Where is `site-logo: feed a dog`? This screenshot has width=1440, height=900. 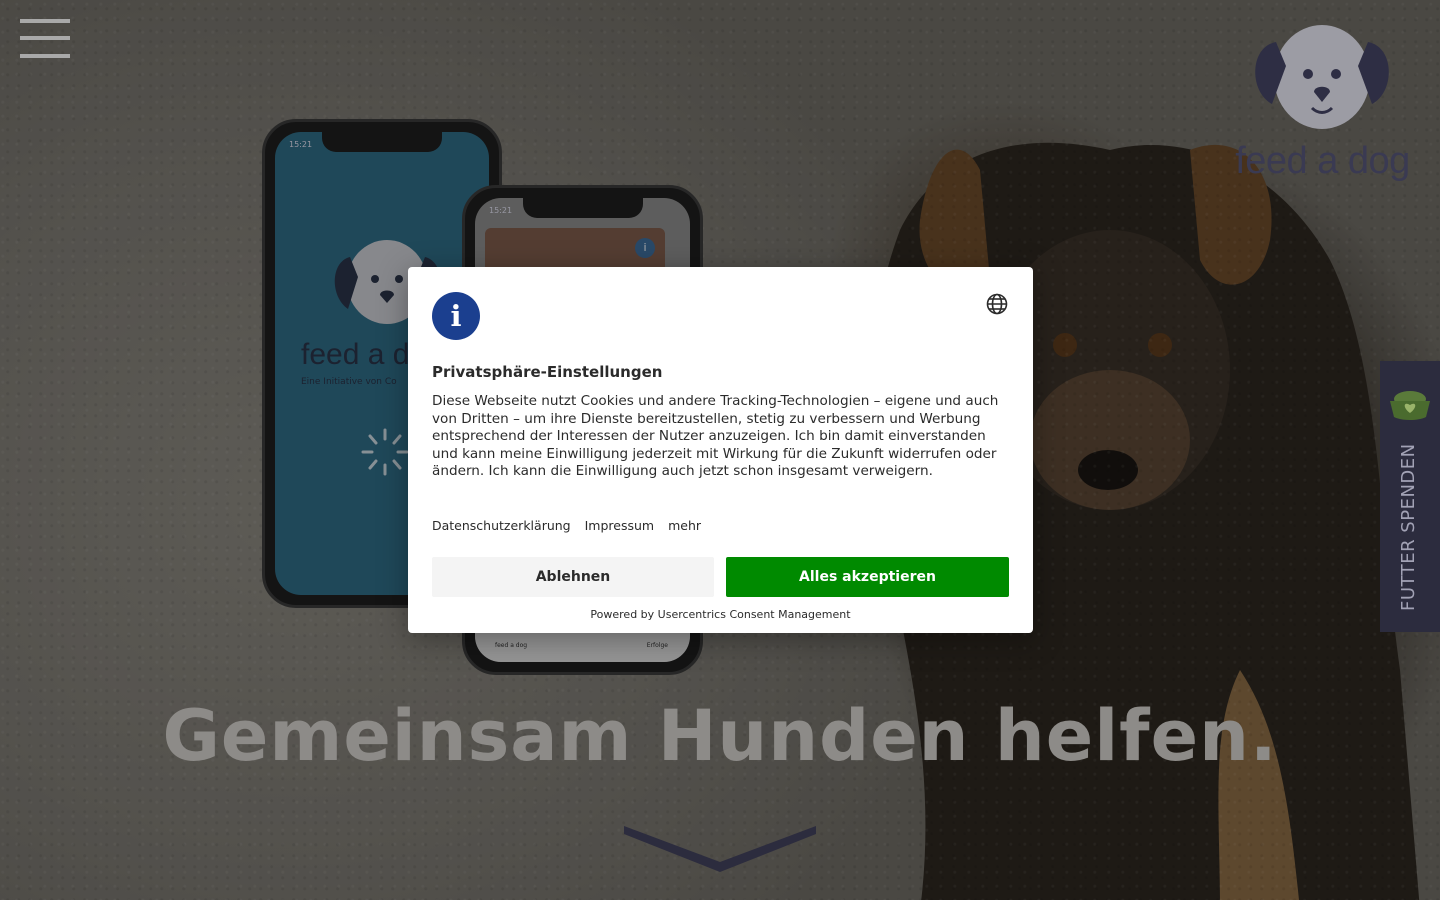 site-logo: feed a dog is located at coordinates (1322, 102).